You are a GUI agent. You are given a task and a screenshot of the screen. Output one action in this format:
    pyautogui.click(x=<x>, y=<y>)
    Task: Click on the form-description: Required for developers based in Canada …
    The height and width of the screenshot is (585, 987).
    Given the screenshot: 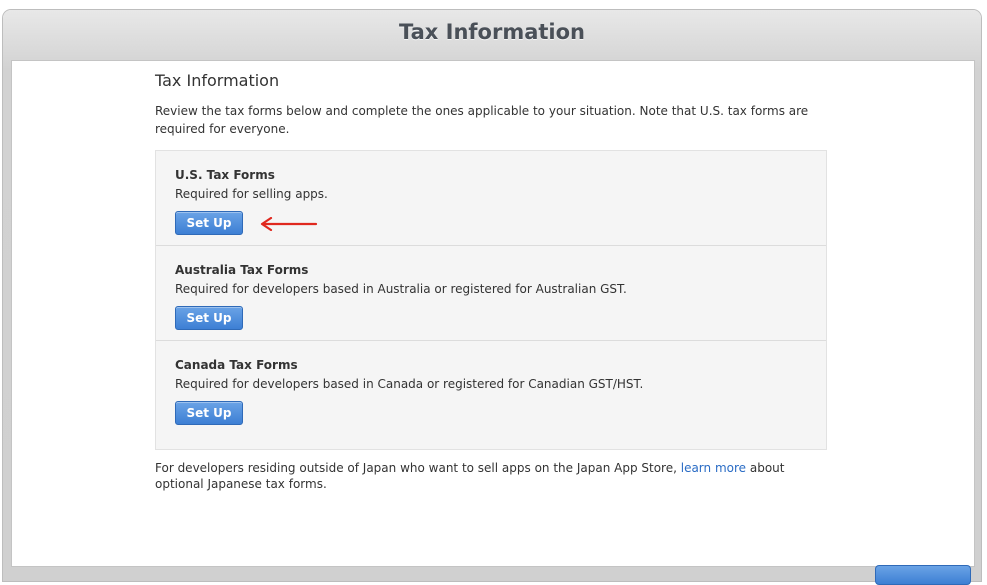 What is the action you would take?
    pyautogui.click(x=409, y=384)
    